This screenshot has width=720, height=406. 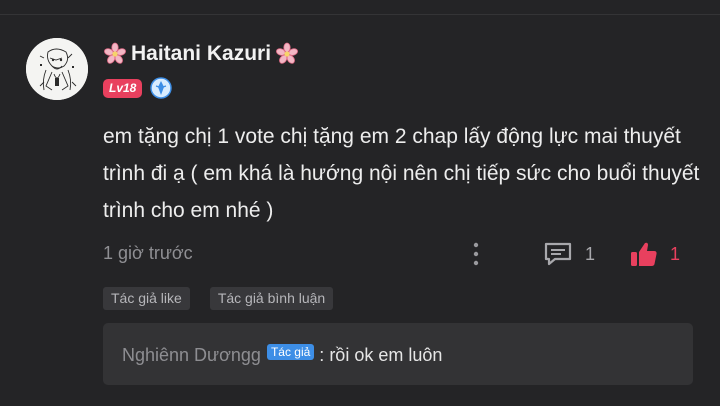 I want to click on reply-box: Nghiênn Dươngg Tác giả : rồi ok em luôn, so click(x=398, y=354).